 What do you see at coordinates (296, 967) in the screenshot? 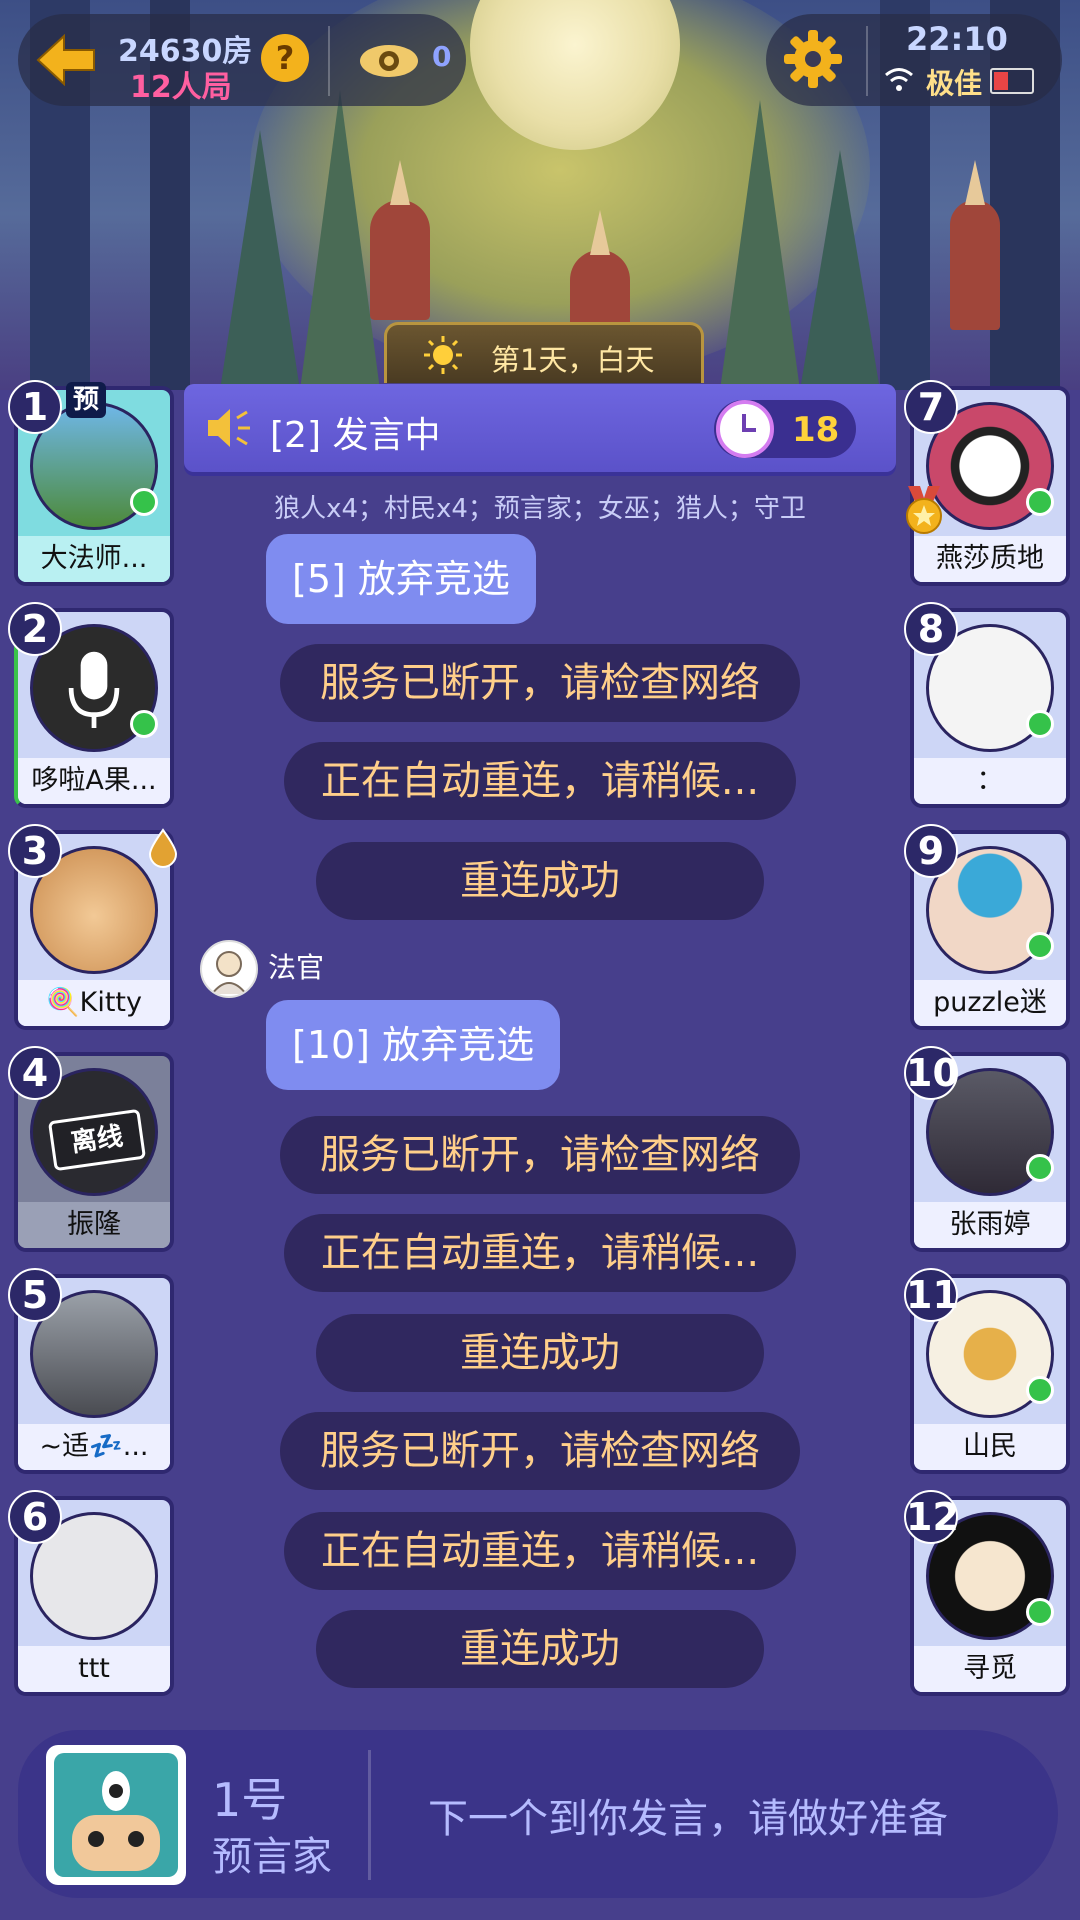
I see `judge-name: 法官` at bounding box center [296, 967].